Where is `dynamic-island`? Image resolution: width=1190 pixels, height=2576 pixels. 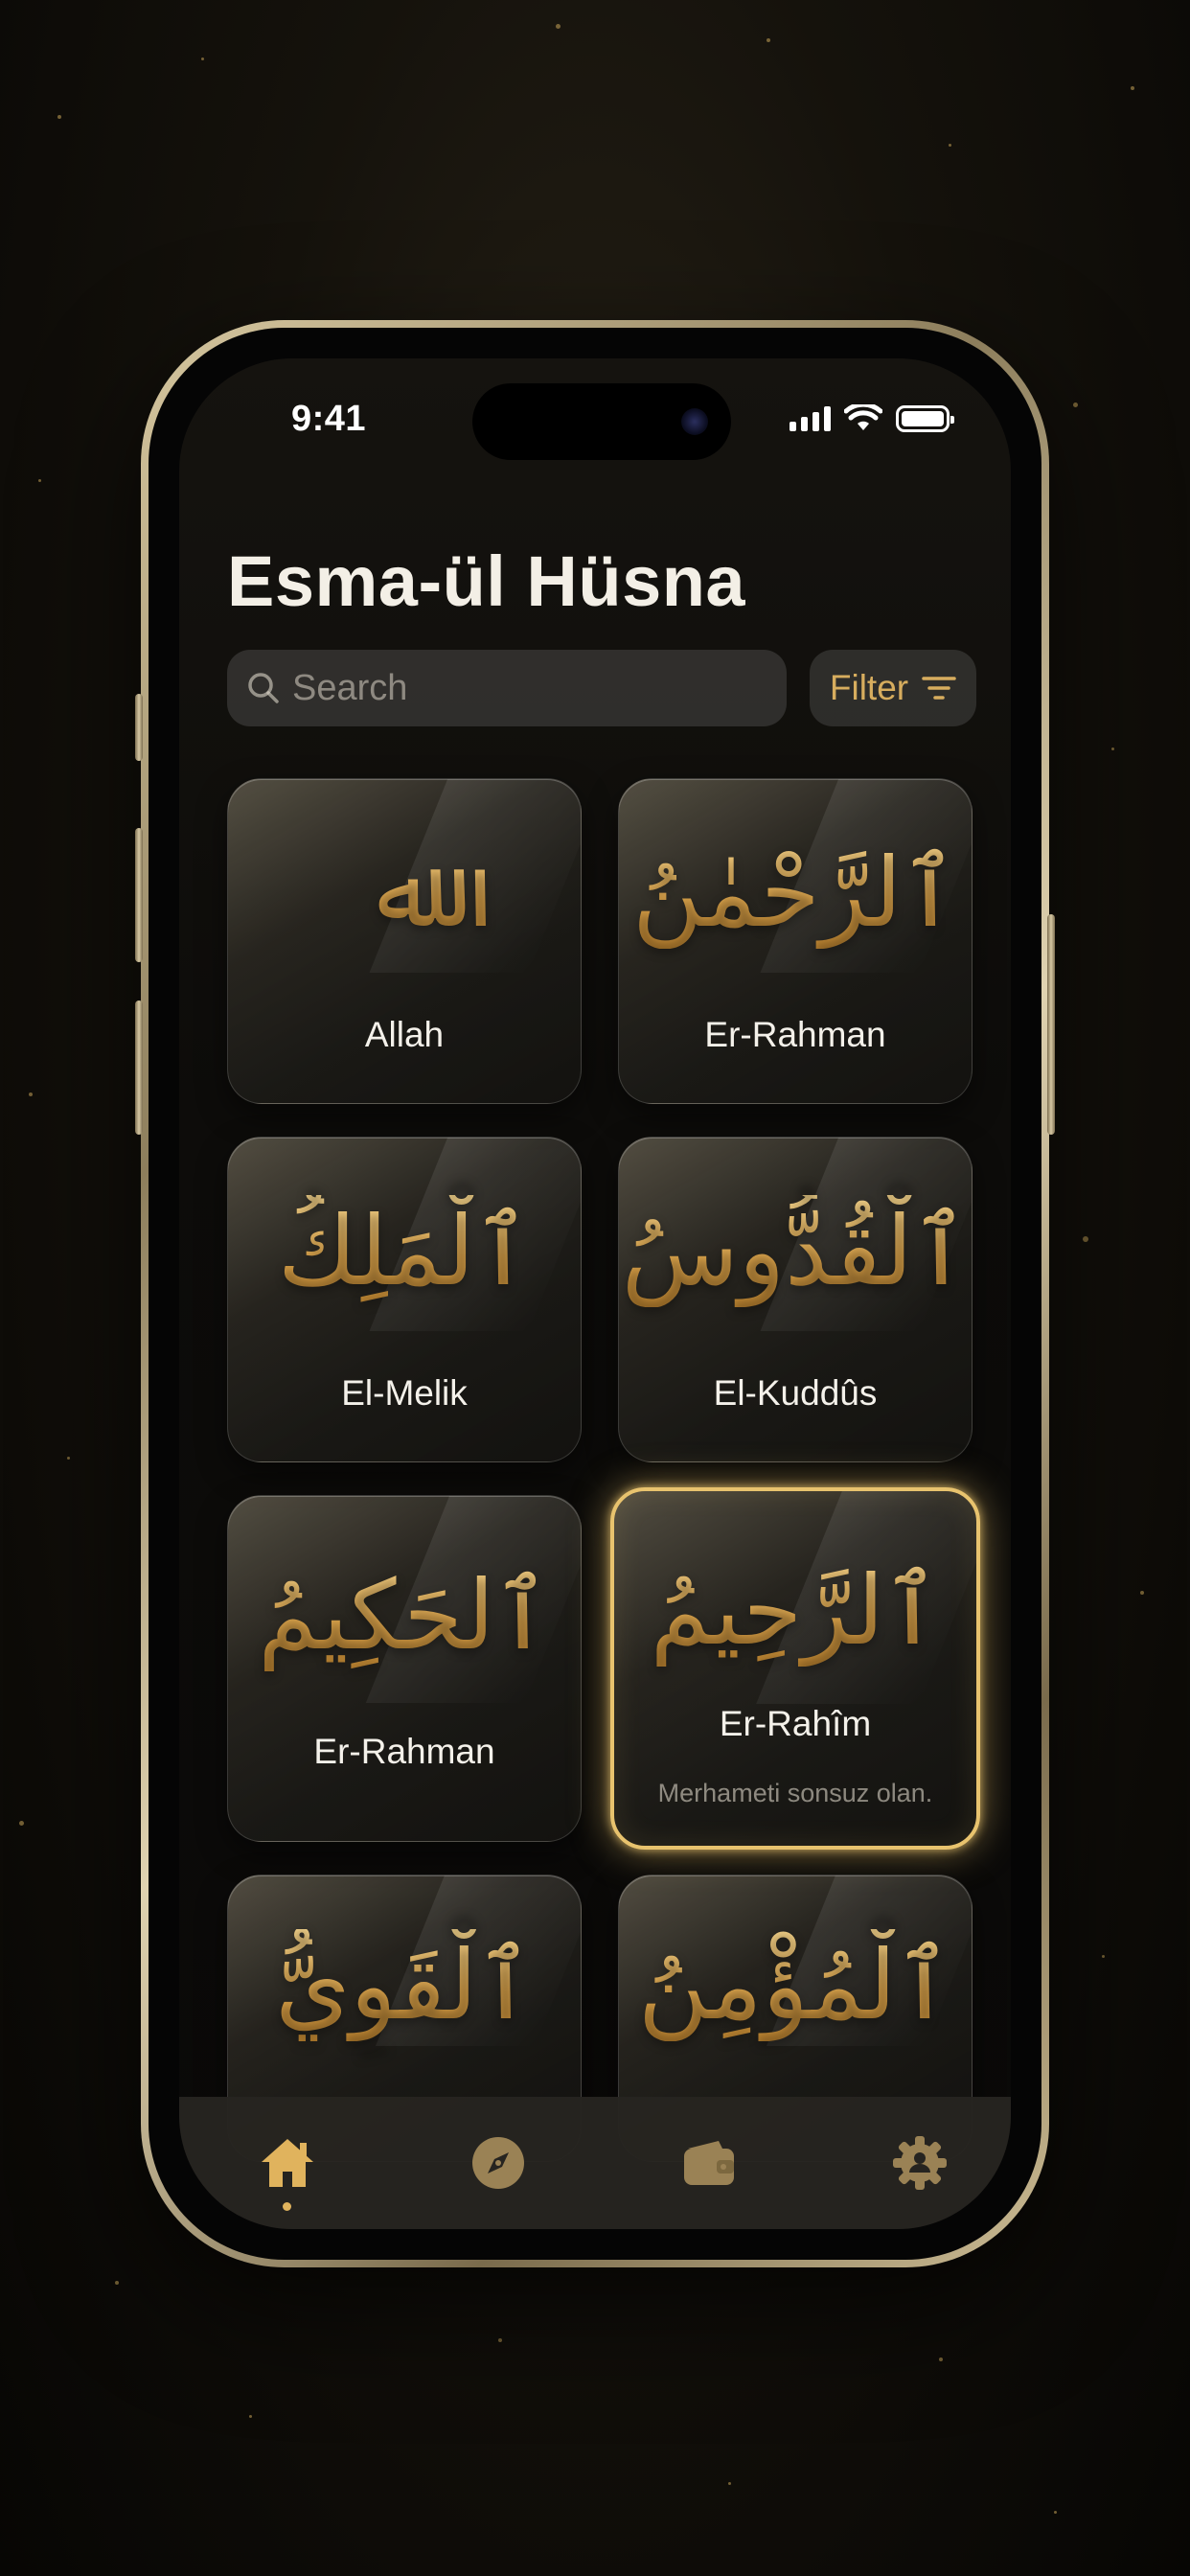
dynamic-island is located at coordinates (602, 421).